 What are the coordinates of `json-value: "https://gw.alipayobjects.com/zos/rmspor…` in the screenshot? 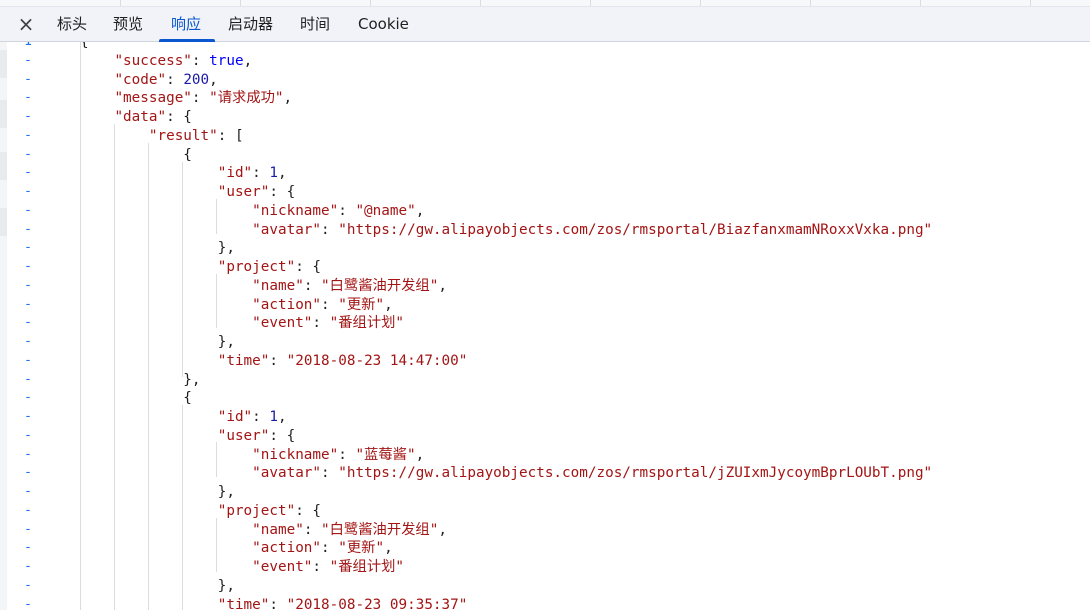 It's located at (635, 473).